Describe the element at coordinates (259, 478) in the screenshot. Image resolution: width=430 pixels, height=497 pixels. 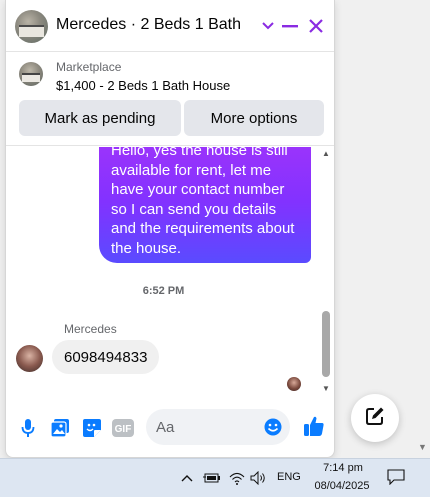
I see `speaker-icon` at that location.